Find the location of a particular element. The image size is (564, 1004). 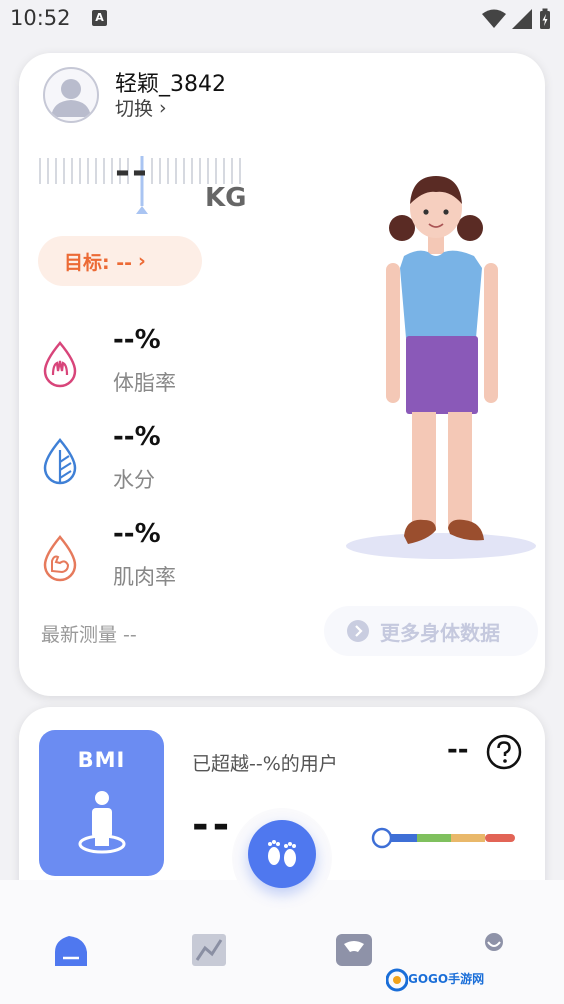

switch-user-button: 切换 › is located at coordinates (141, 107).